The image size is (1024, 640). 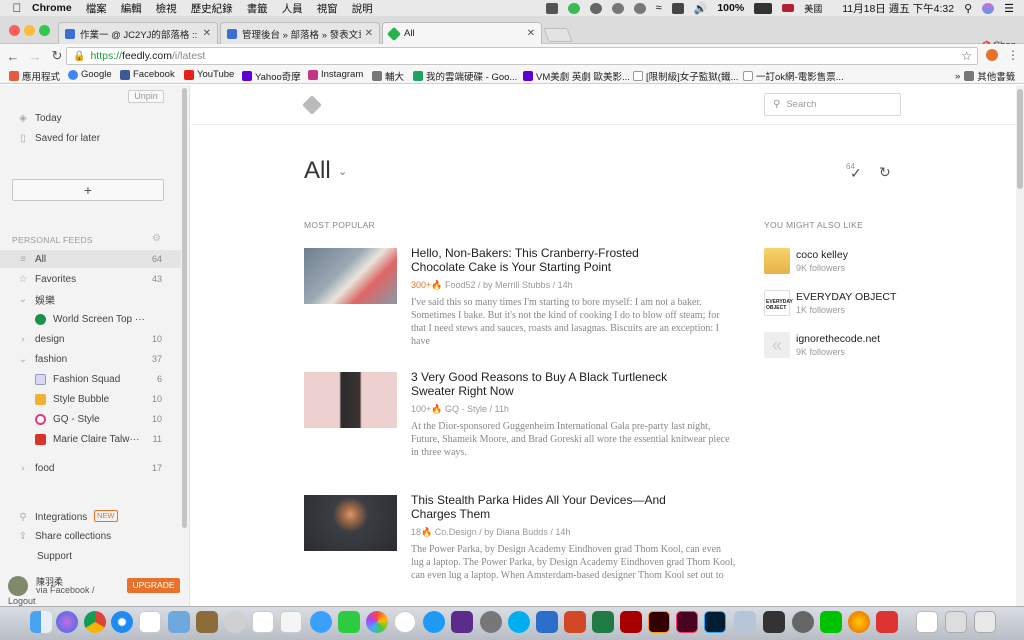 I want to click on sync-icon, so click(x=639, y=8).